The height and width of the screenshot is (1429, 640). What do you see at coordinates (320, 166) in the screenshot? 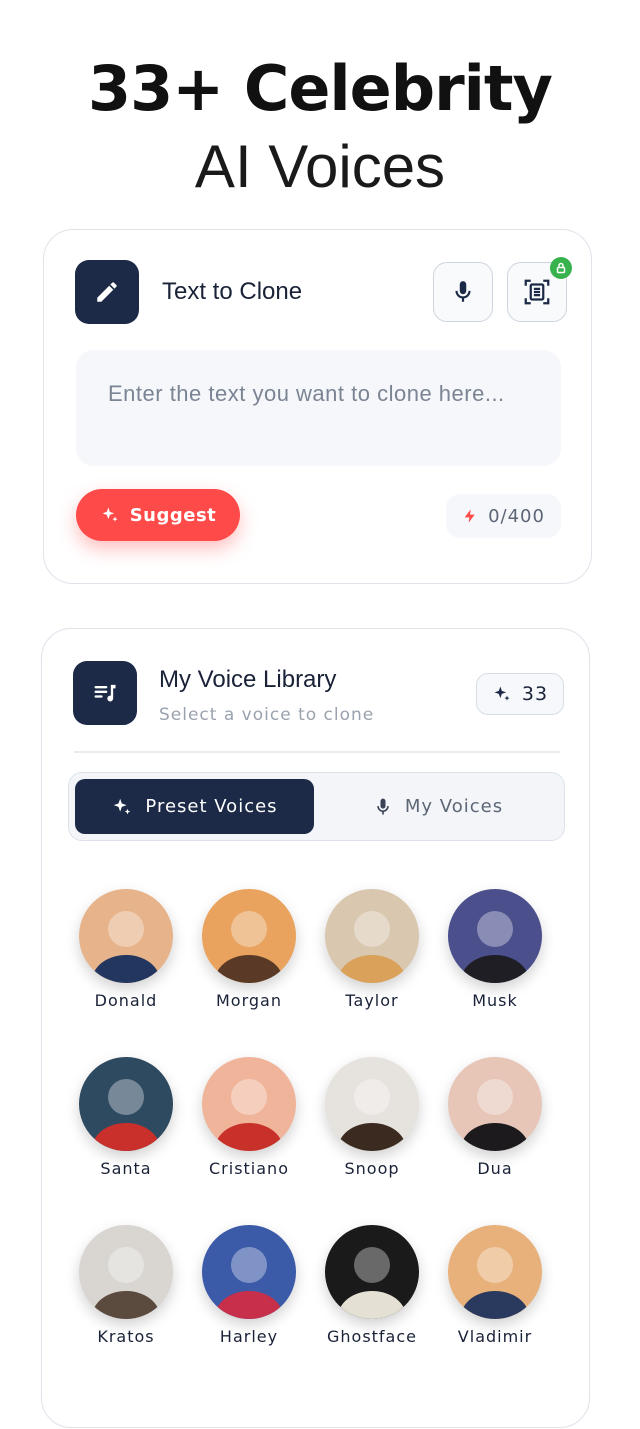
I see `headline-line2: AI Voices` at bounding box center [320, 166].